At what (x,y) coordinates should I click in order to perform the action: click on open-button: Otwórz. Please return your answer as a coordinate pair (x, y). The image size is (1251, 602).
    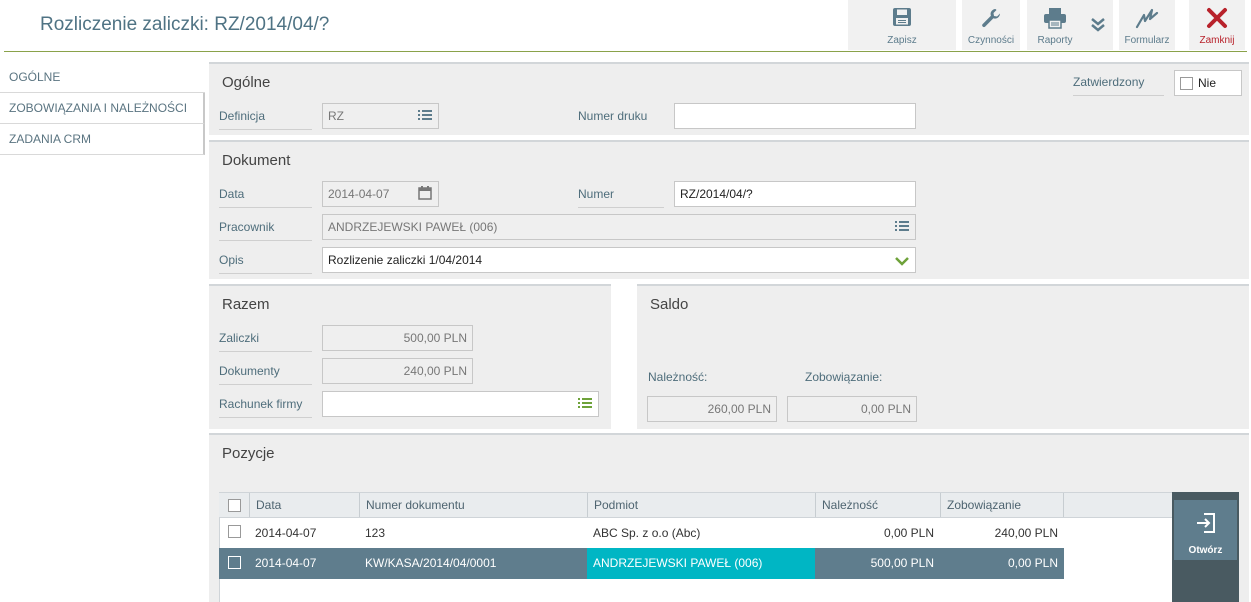
    Looking at the image, I should click on (1205, 530).